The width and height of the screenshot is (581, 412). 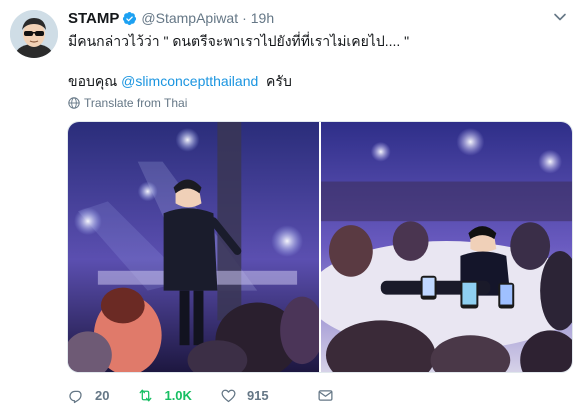 I want to click on direct-message-button, so click(x=325, y=395).